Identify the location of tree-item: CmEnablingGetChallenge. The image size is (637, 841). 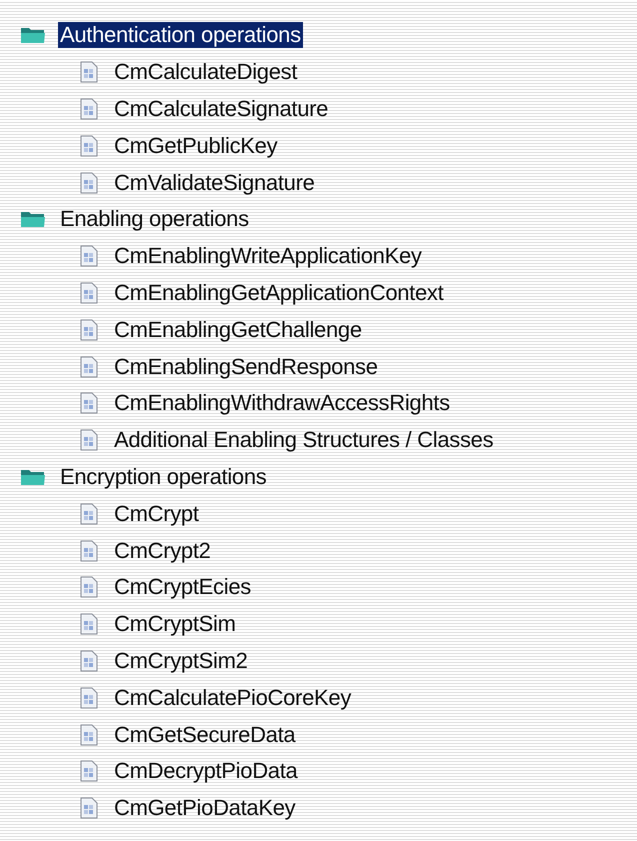
(238, 329).